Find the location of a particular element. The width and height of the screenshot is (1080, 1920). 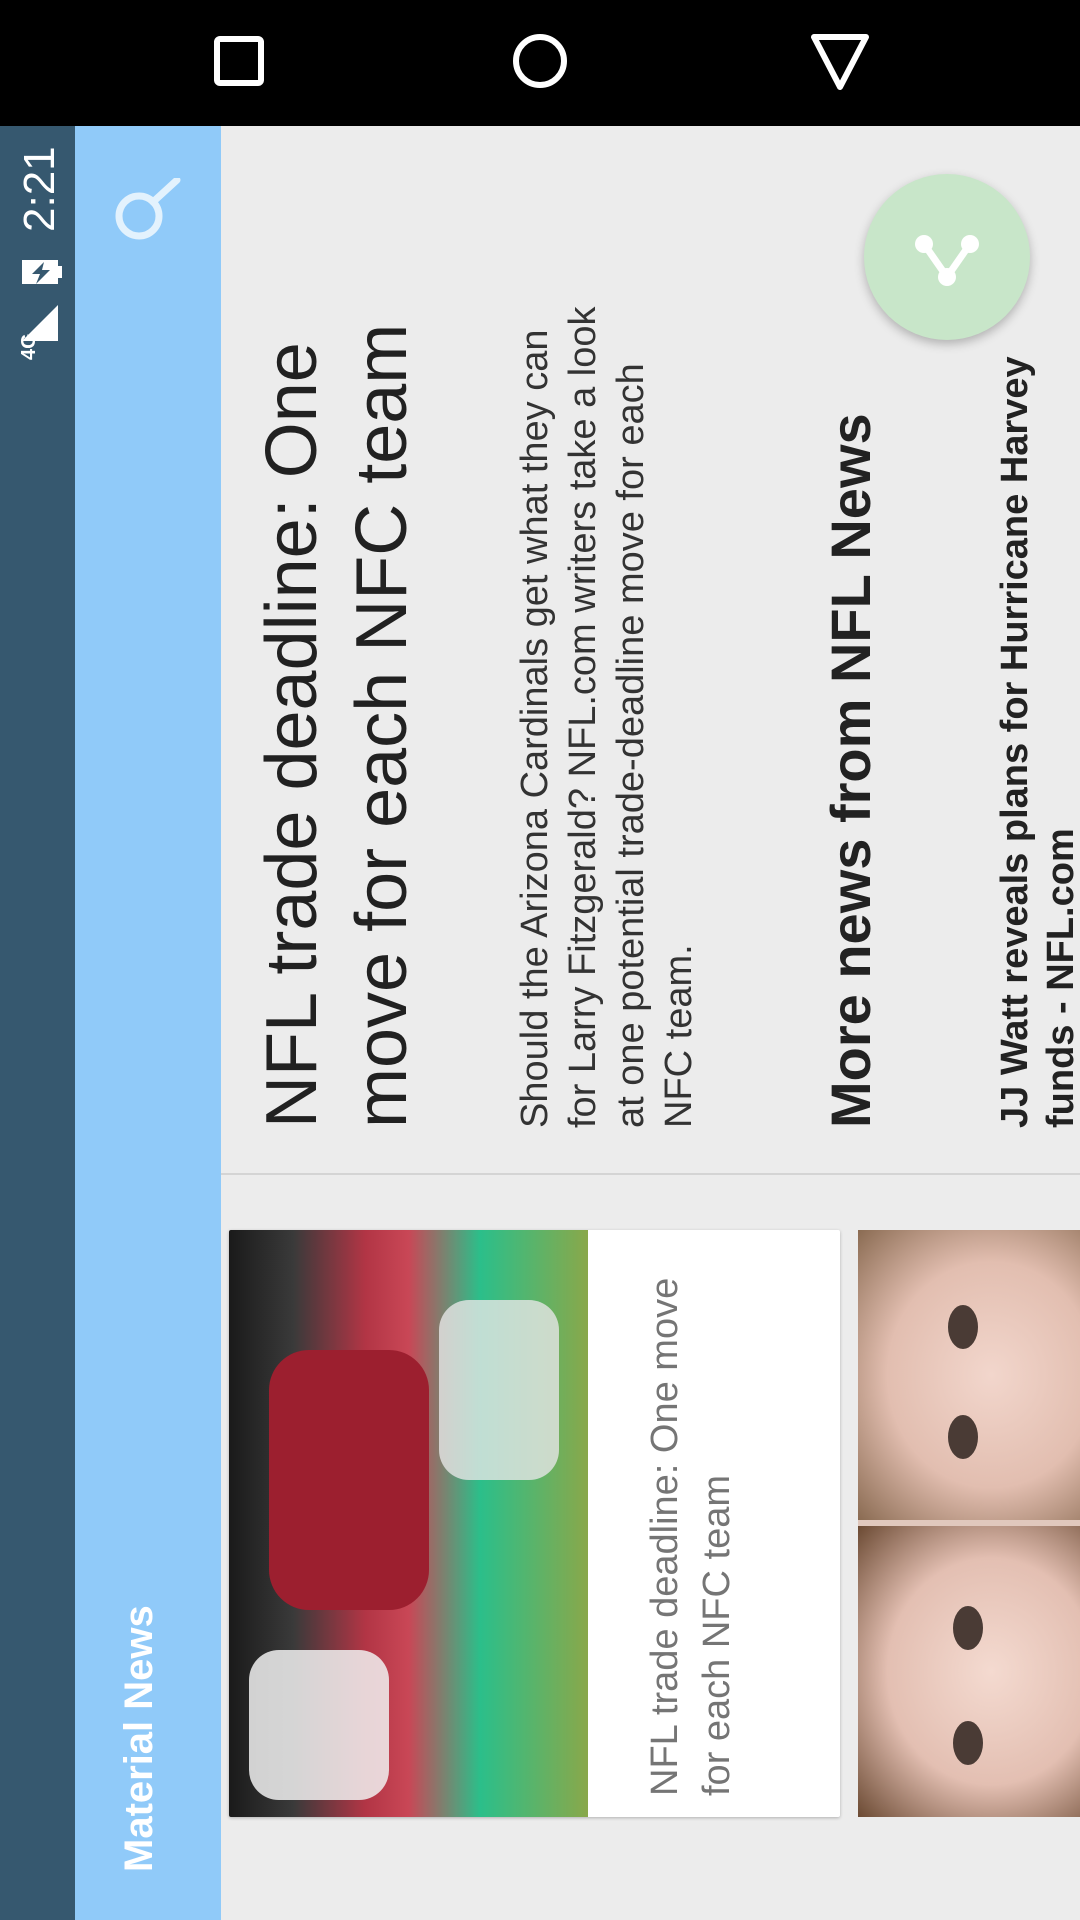

recent-apps-button is located at coordinates (239, 61).